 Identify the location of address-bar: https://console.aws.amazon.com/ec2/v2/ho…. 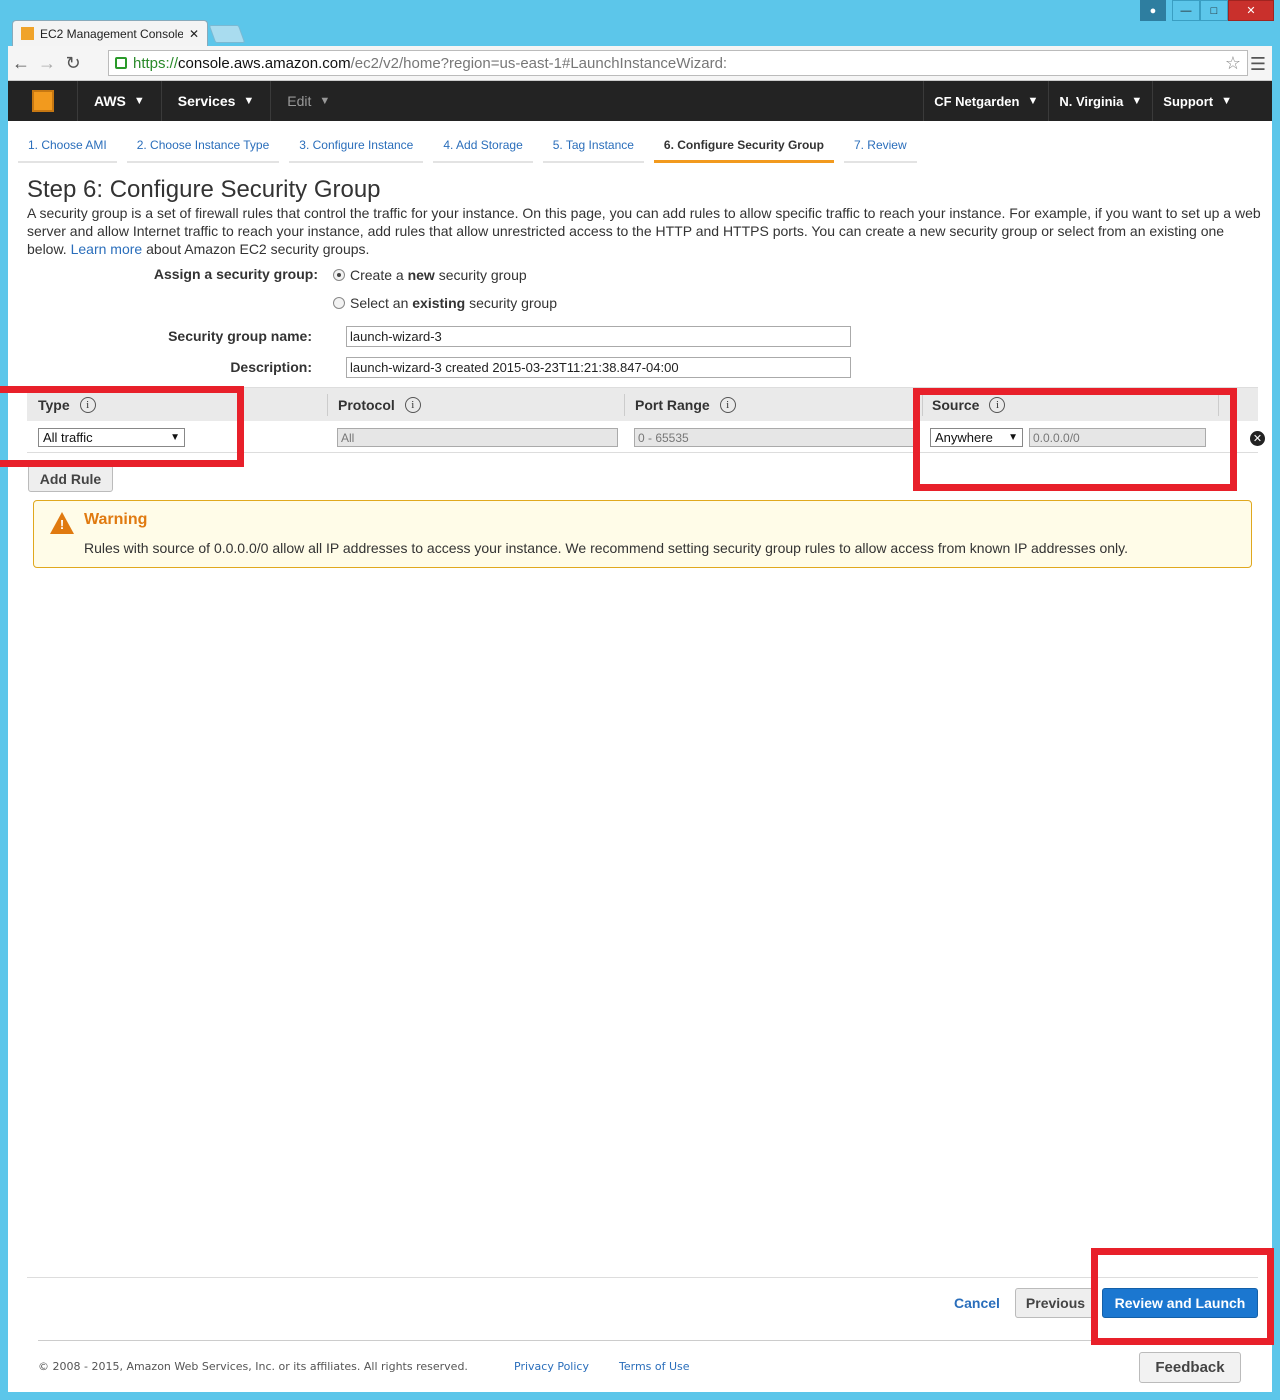
(678, 63).